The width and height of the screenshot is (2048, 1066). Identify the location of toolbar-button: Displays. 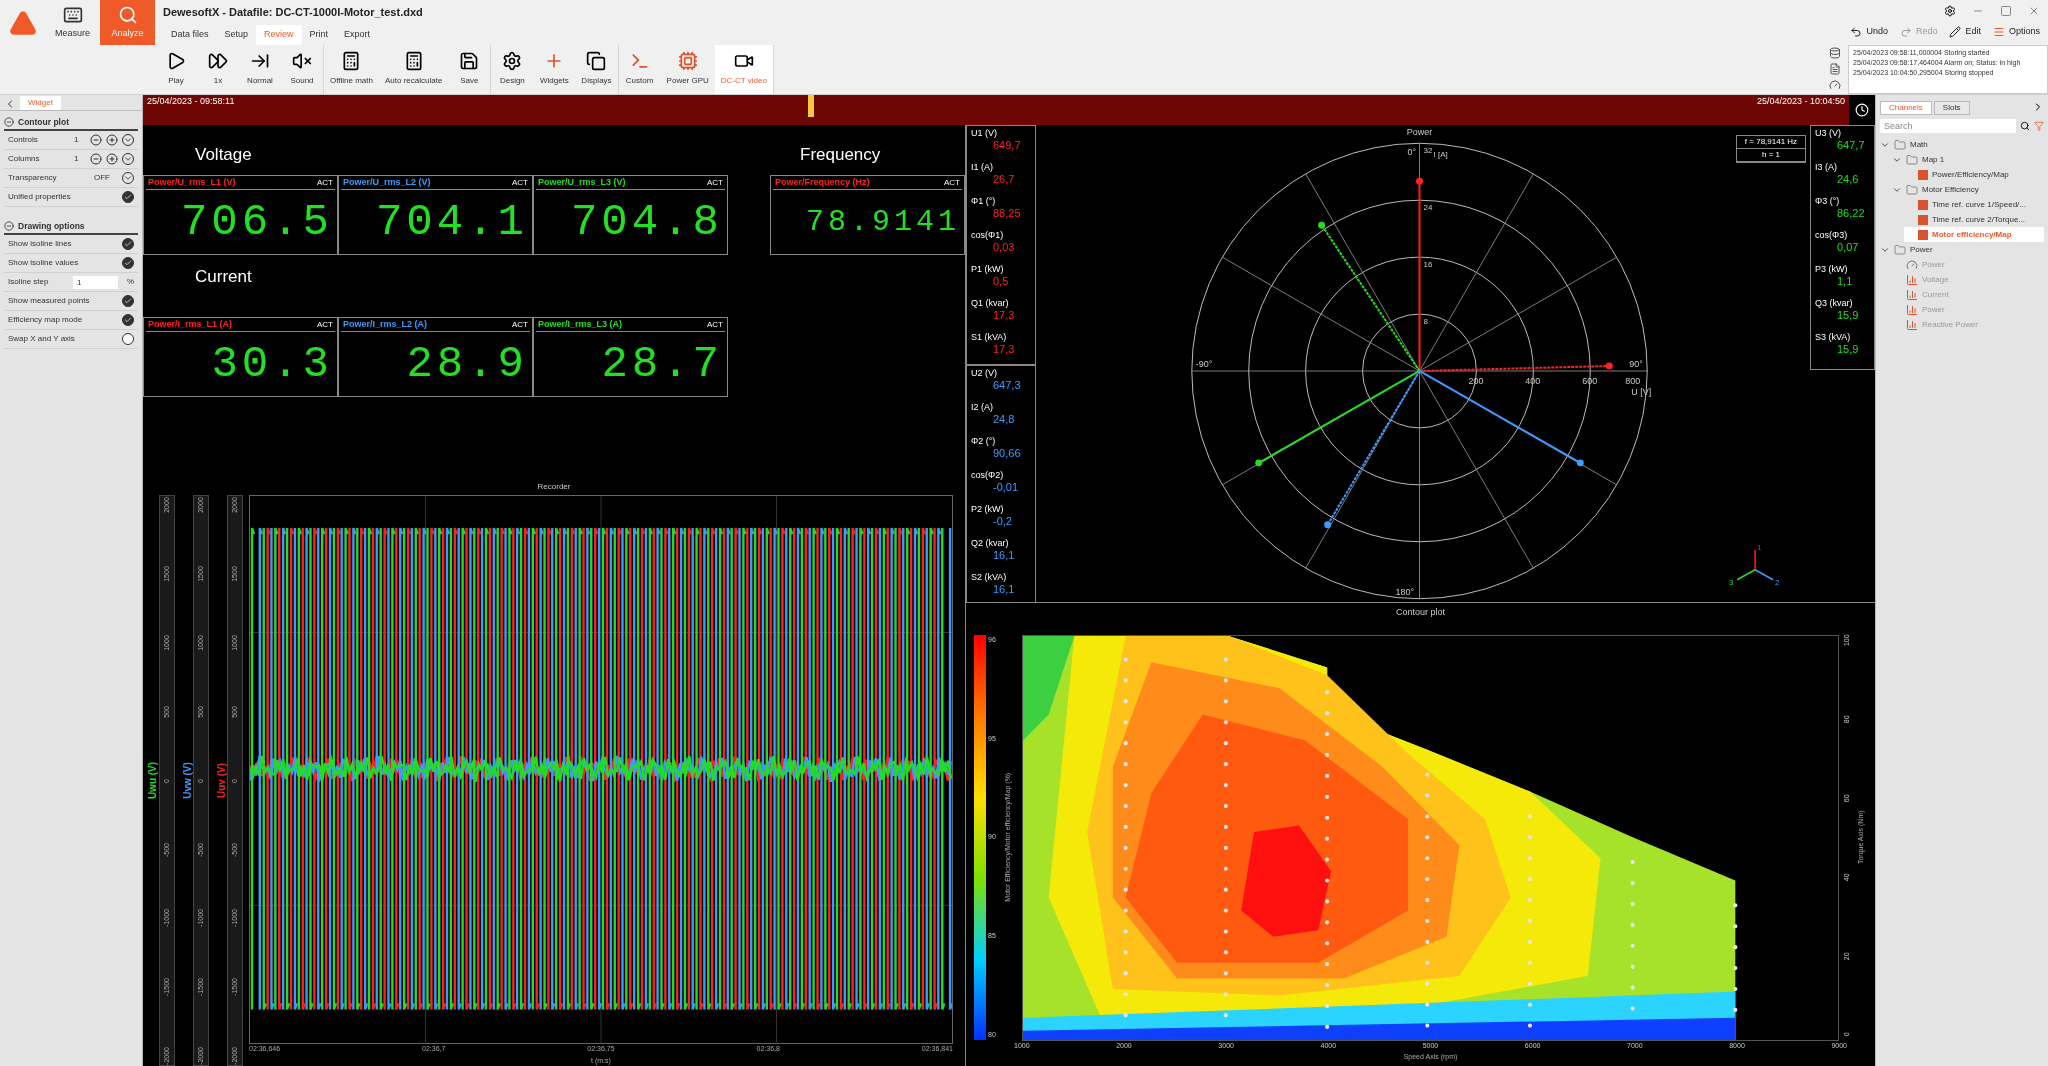
(596, 69).